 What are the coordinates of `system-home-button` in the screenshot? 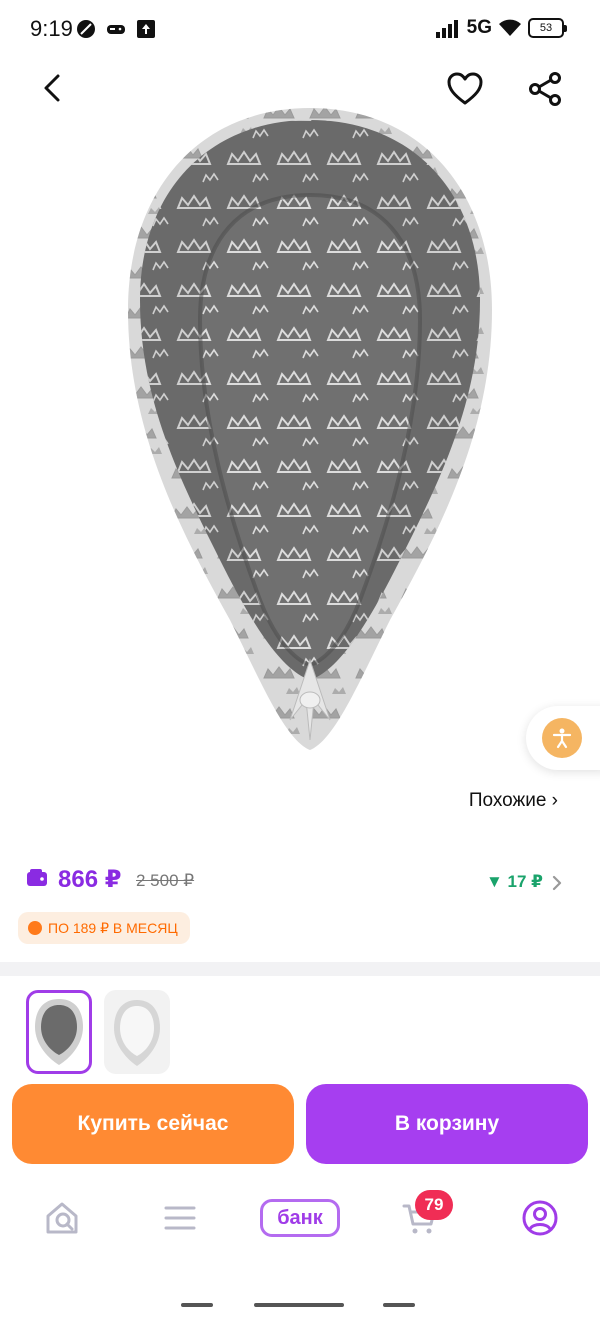 It's located at (299, 1305).